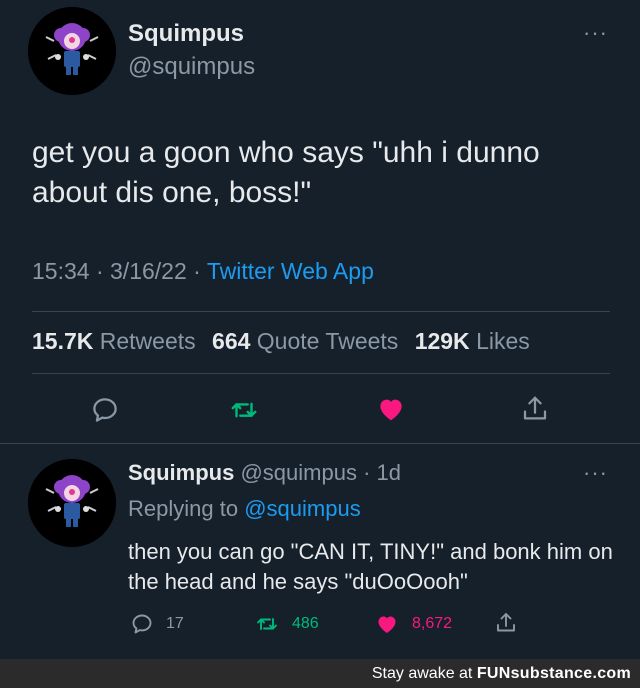 Image resolution: width=640 pixels, height=688 pixels. What do you see at coordinates (302, 508) in the screenshot?
I see `replying-to-link: @squimpus` at bounding box center [302, 508].